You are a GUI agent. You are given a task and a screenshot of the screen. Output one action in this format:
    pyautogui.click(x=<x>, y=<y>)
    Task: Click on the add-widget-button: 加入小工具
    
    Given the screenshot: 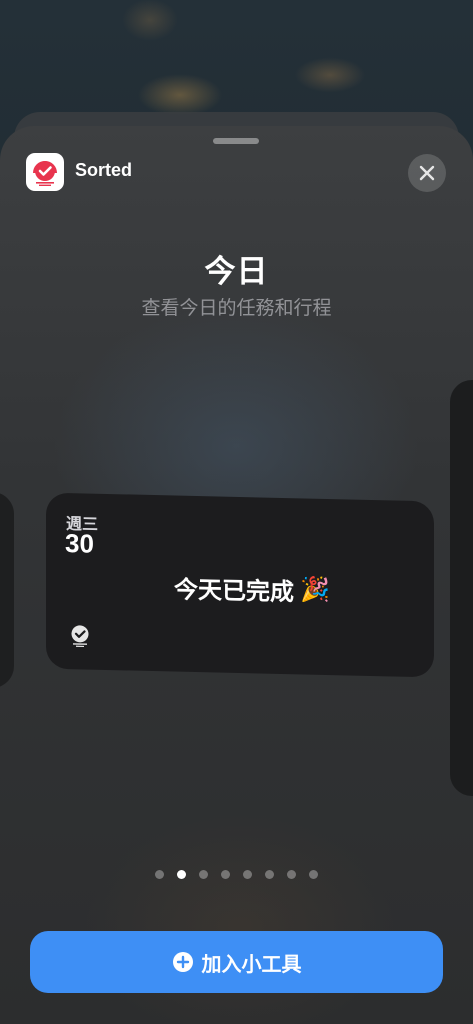 What is the action you would take?
    pyautogui.click(x=236, y=962)
    